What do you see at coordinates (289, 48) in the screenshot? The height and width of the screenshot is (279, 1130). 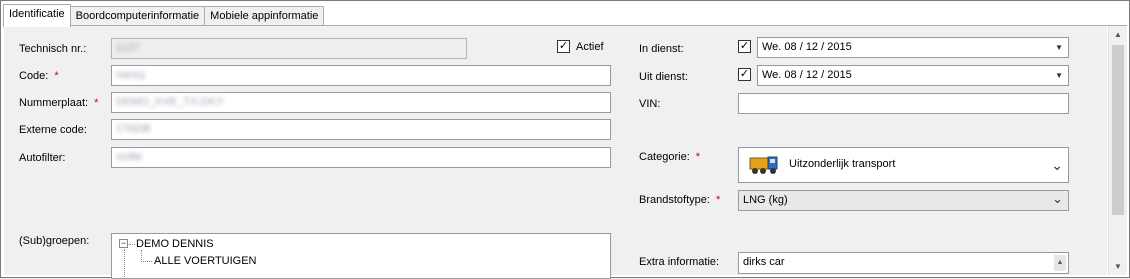 I see `technisch-nr-field: 1137` at bounding box center [289, 48].